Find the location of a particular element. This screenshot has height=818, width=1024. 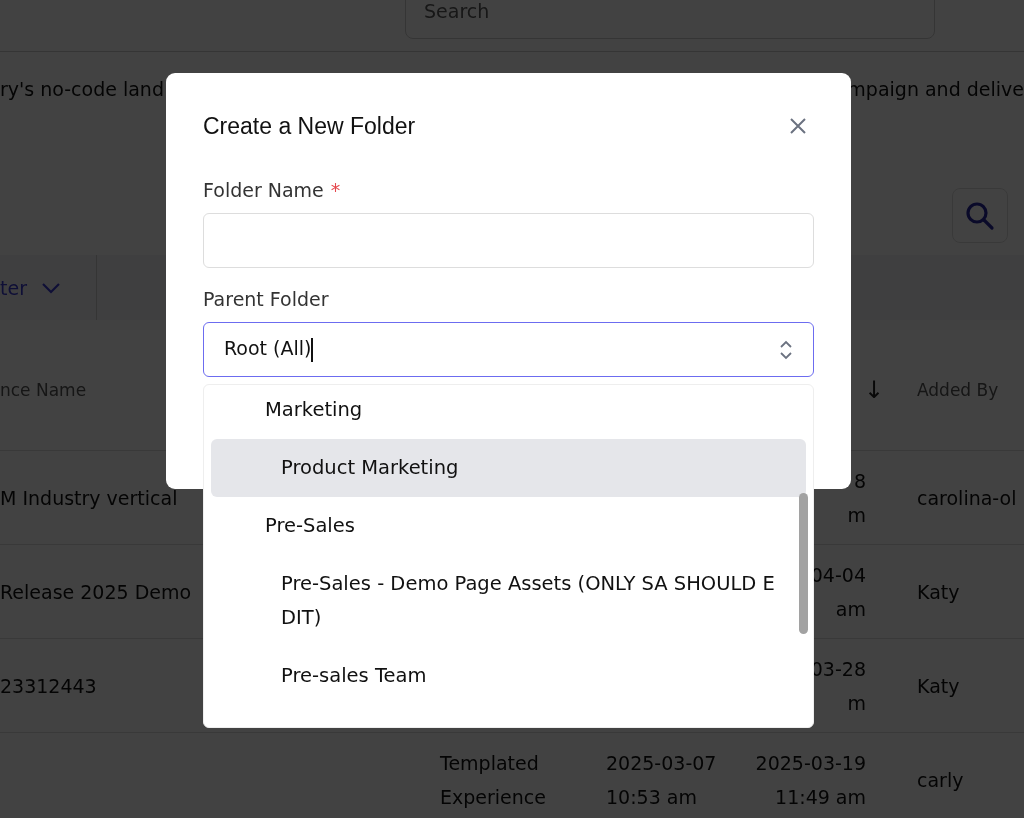

table-cell: carly is located at coordinates (940, 779).